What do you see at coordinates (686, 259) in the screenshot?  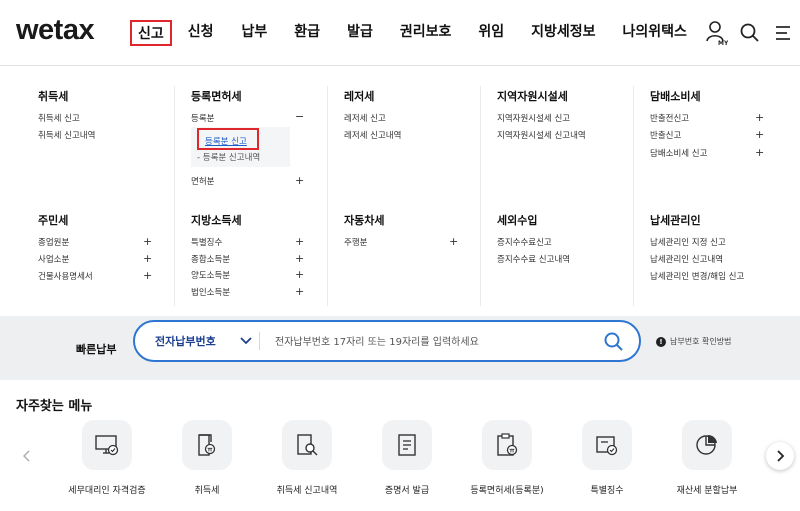 I see `menu-item-administrator-history: 납세관리인 신고내역` at bounding box center [686, 259].